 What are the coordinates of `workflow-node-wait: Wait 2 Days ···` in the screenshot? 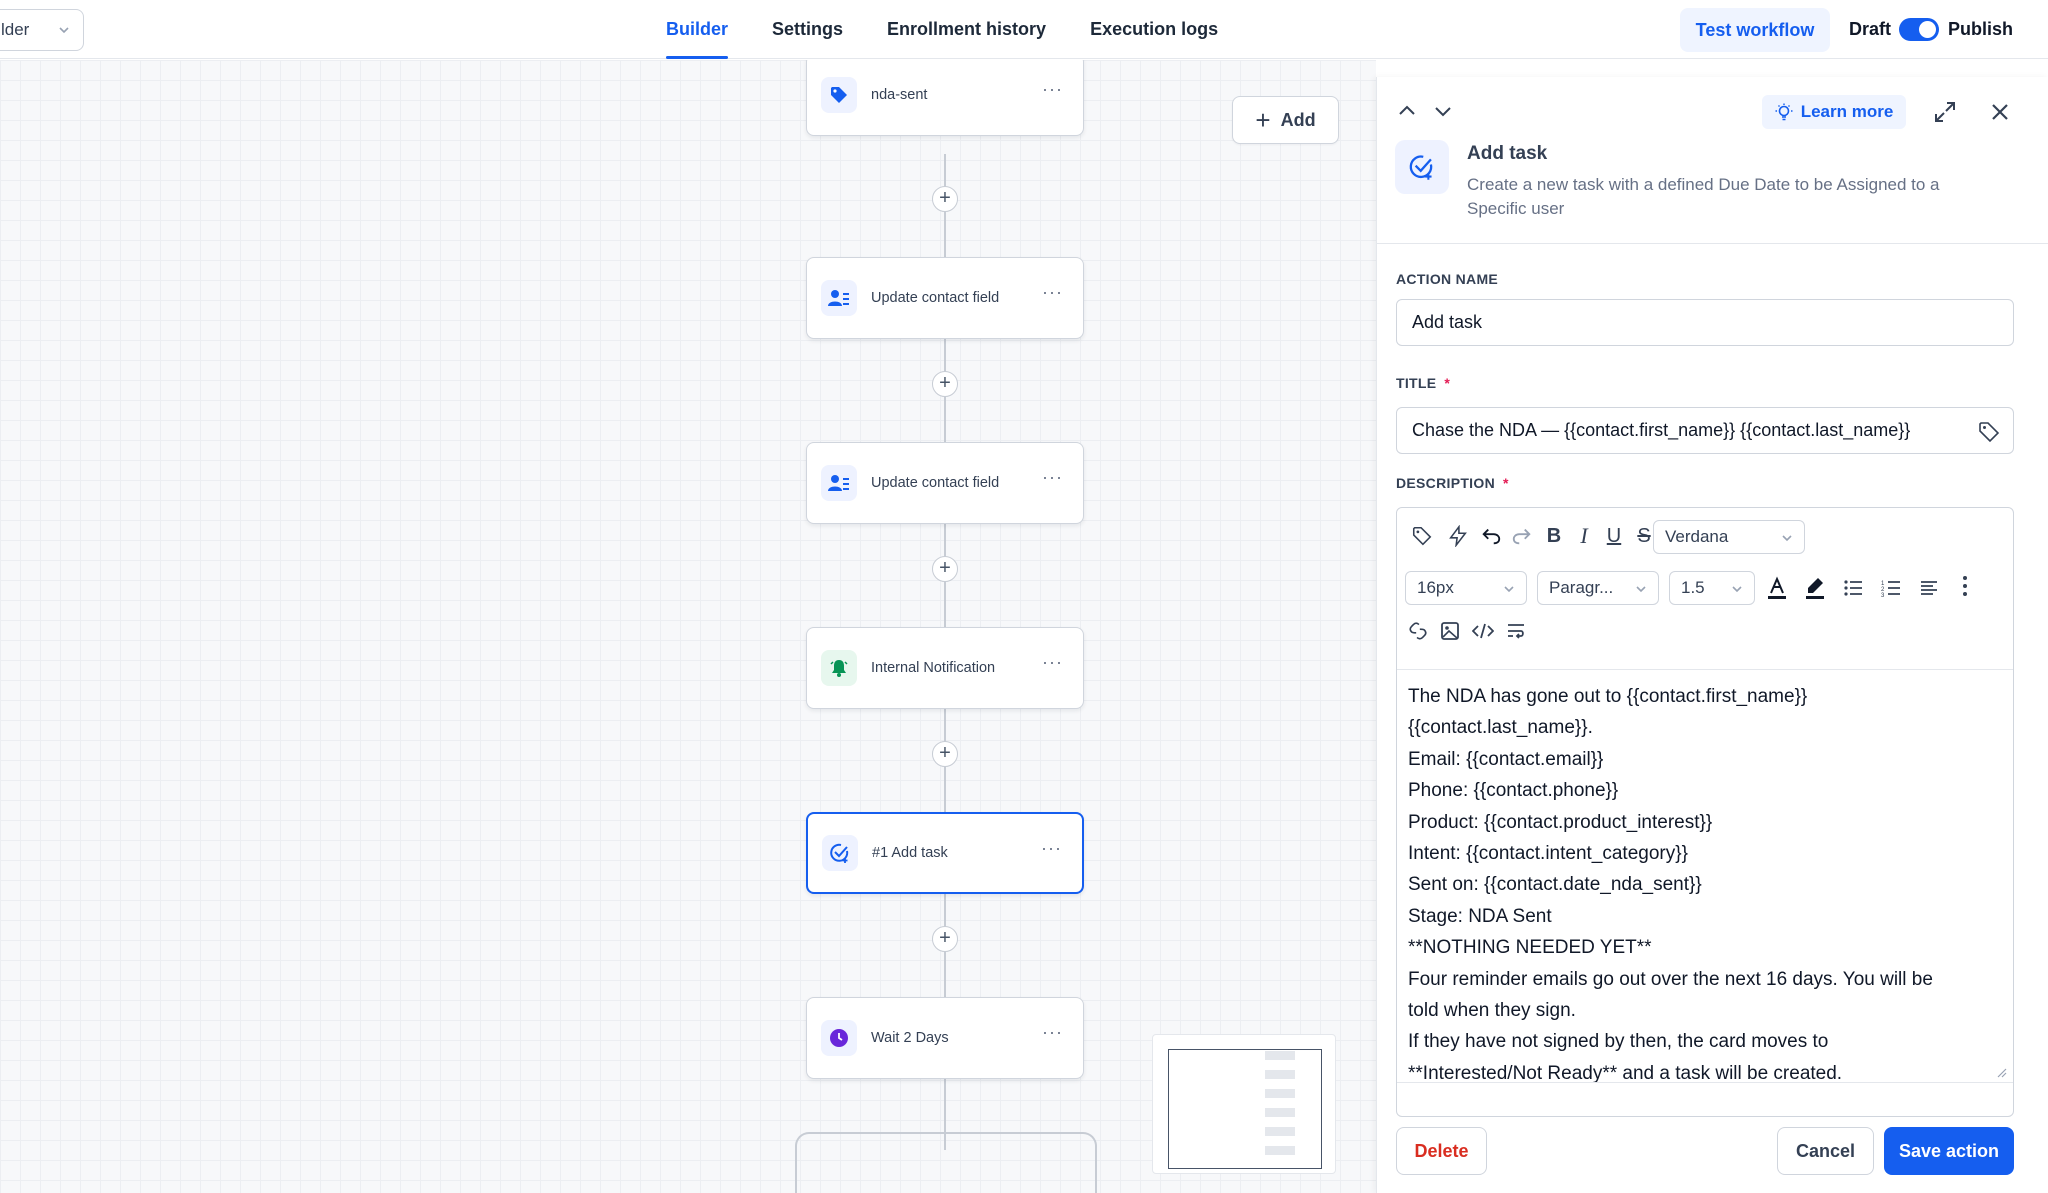 It's located at (945, 1038).